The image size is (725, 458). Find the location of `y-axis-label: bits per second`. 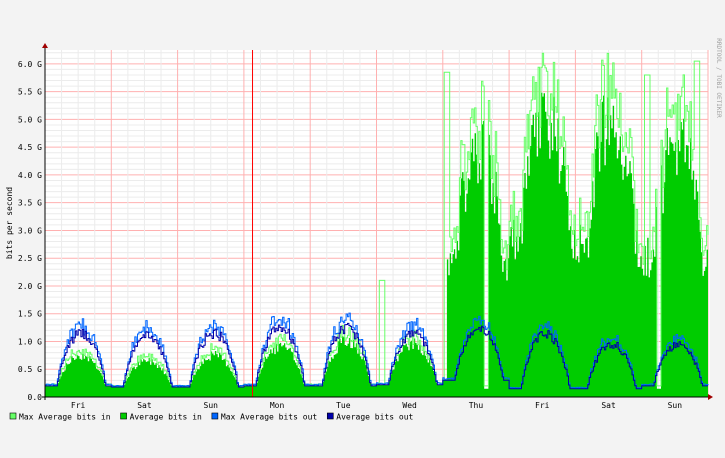

y-axis-label: bits per second is located at coordinates (9, 223).